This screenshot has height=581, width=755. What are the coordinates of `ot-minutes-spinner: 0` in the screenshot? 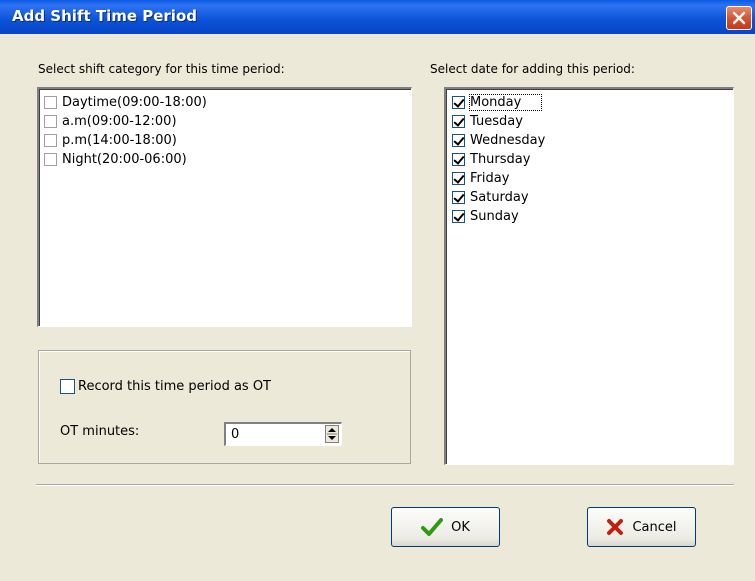 It's located at (283, 434).